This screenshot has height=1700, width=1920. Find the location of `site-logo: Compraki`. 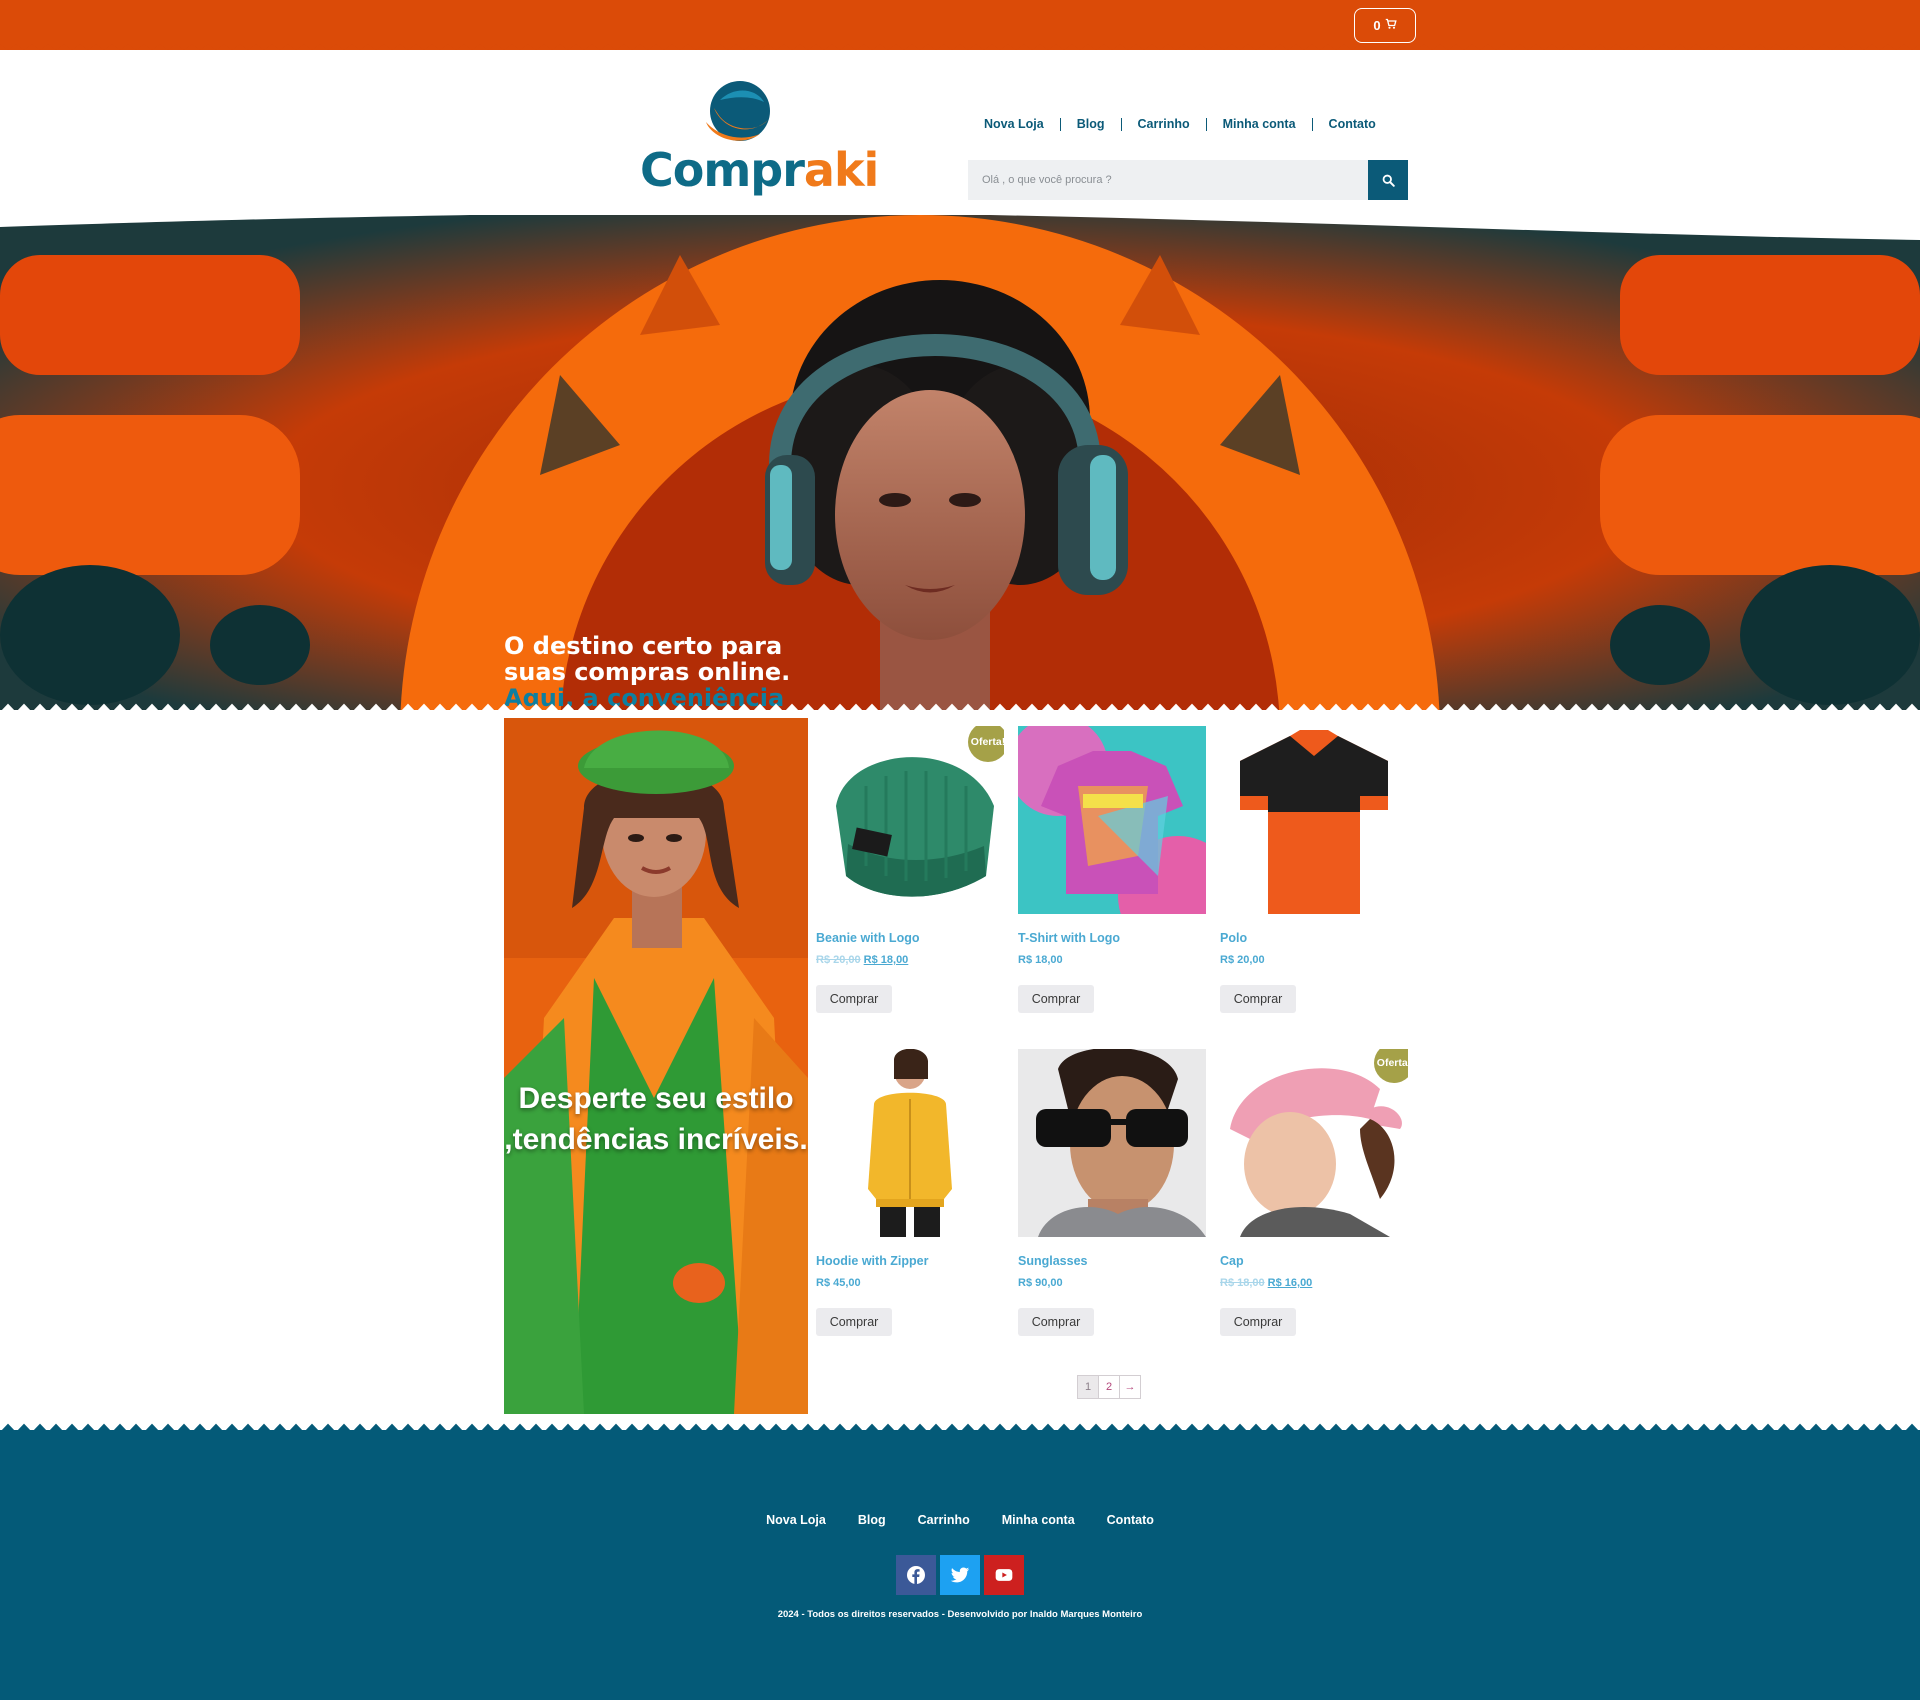

site-logo: Compraki is located at coordinates (759, 137).